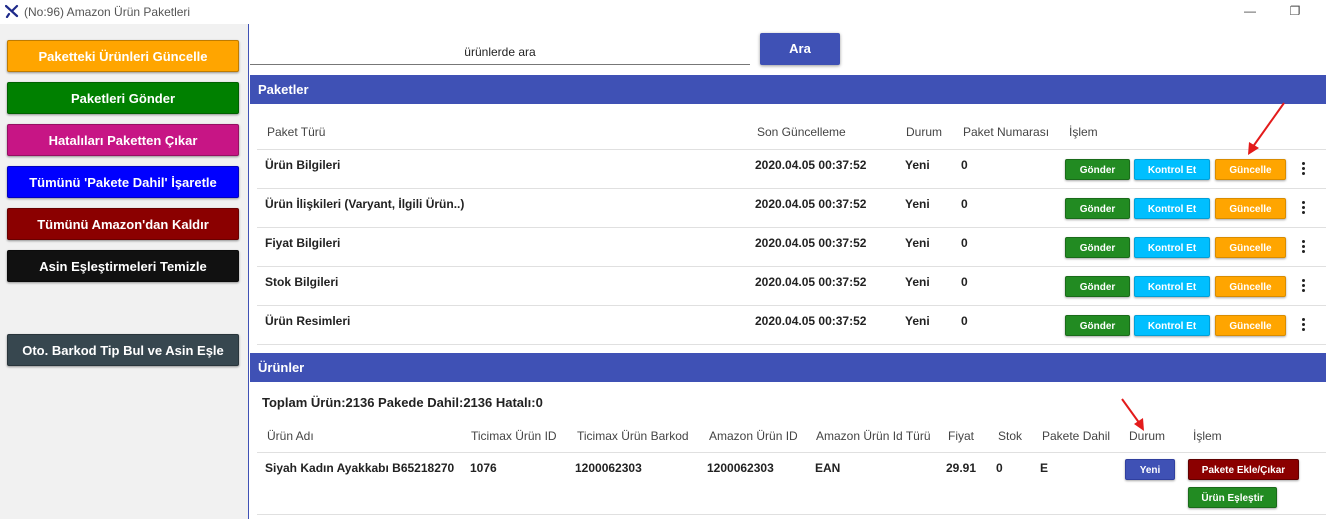 The height and width of the screenshot is (519, 1326). Describe the element at coordinates (608, 468) in the screenshot. I see `product-barcode: 1200062303` at that location.